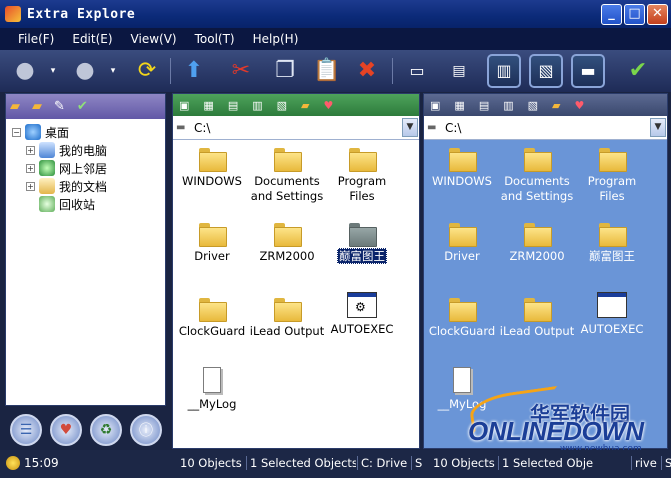 Image resolution: width=671 pixels, height=478 pixels. Describe the element at coordinates (588, 71) in the screenshot. I see `layout-single-icon: ▬` at that location.